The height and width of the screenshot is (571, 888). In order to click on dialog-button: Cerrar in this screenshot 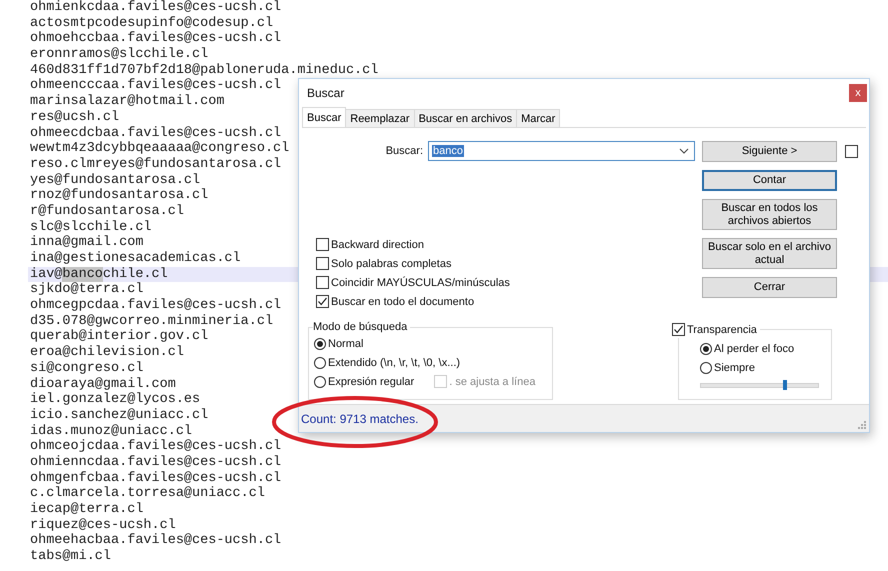, I will do `click(769, 287)`.